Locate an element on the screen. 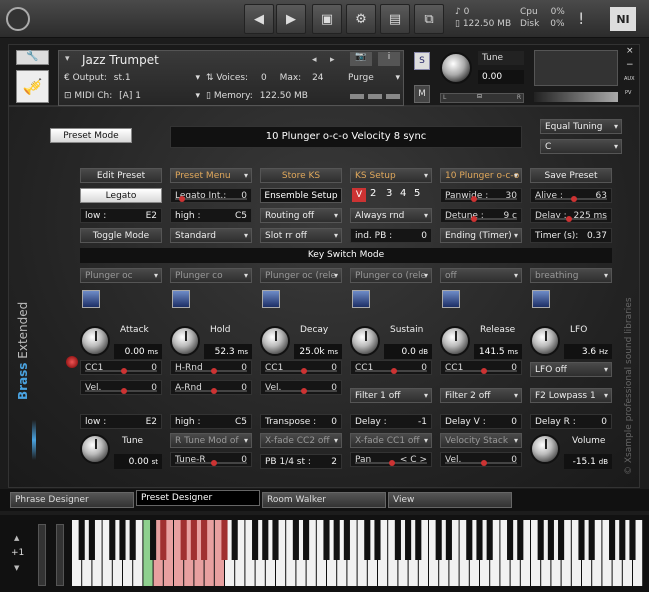 The width and height of the screenshot is (649, 592). ind-pb-field: ind. PB :0 is located at coordinates (391, 235).